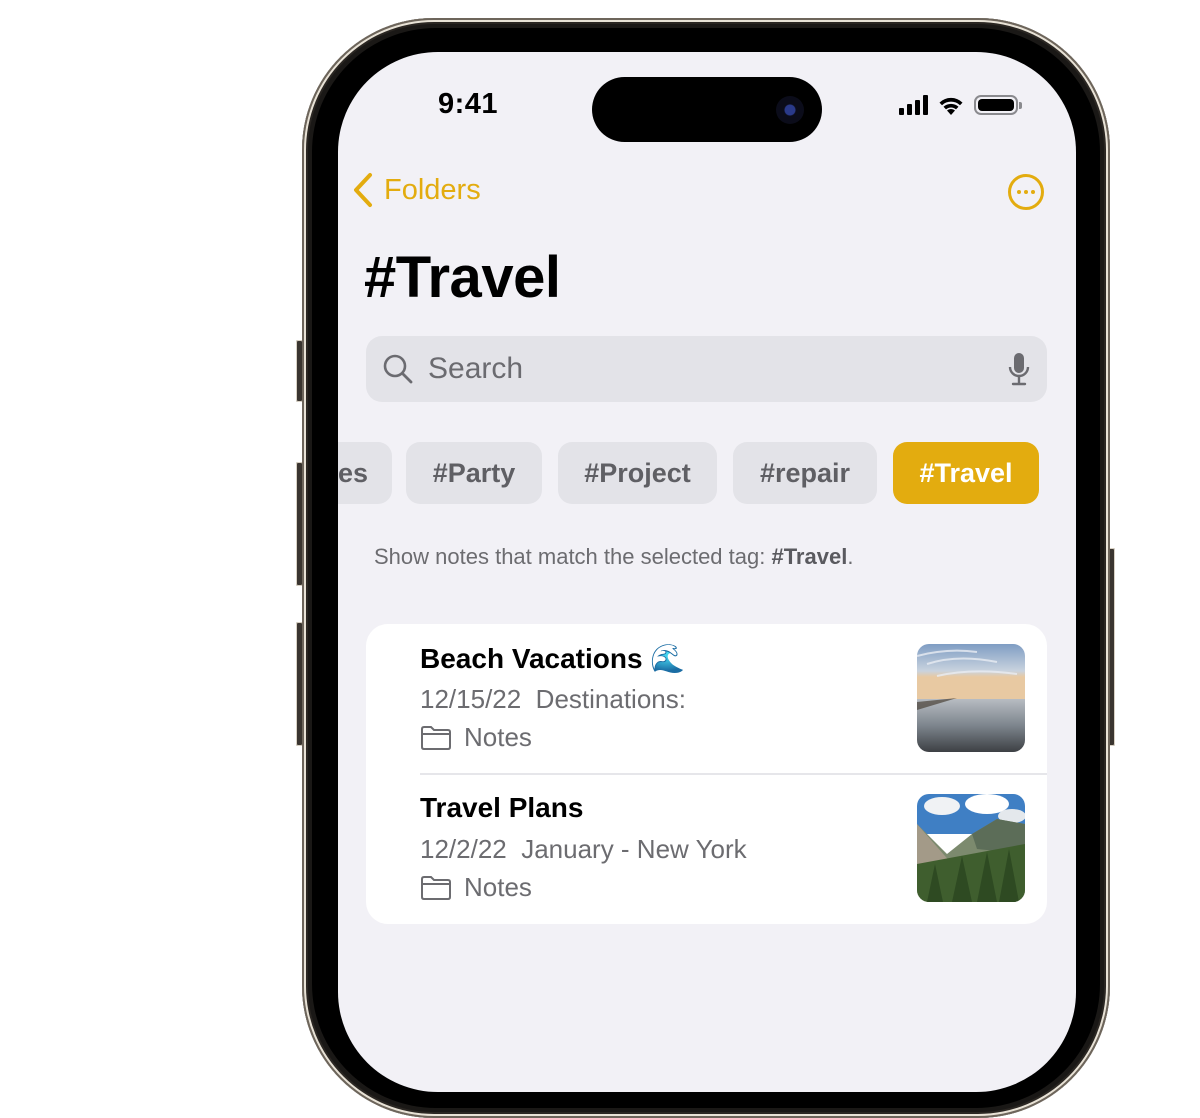  Describe the element at coordinates (951, 106) in the screenshot. I see `wifi-icon` at that location.